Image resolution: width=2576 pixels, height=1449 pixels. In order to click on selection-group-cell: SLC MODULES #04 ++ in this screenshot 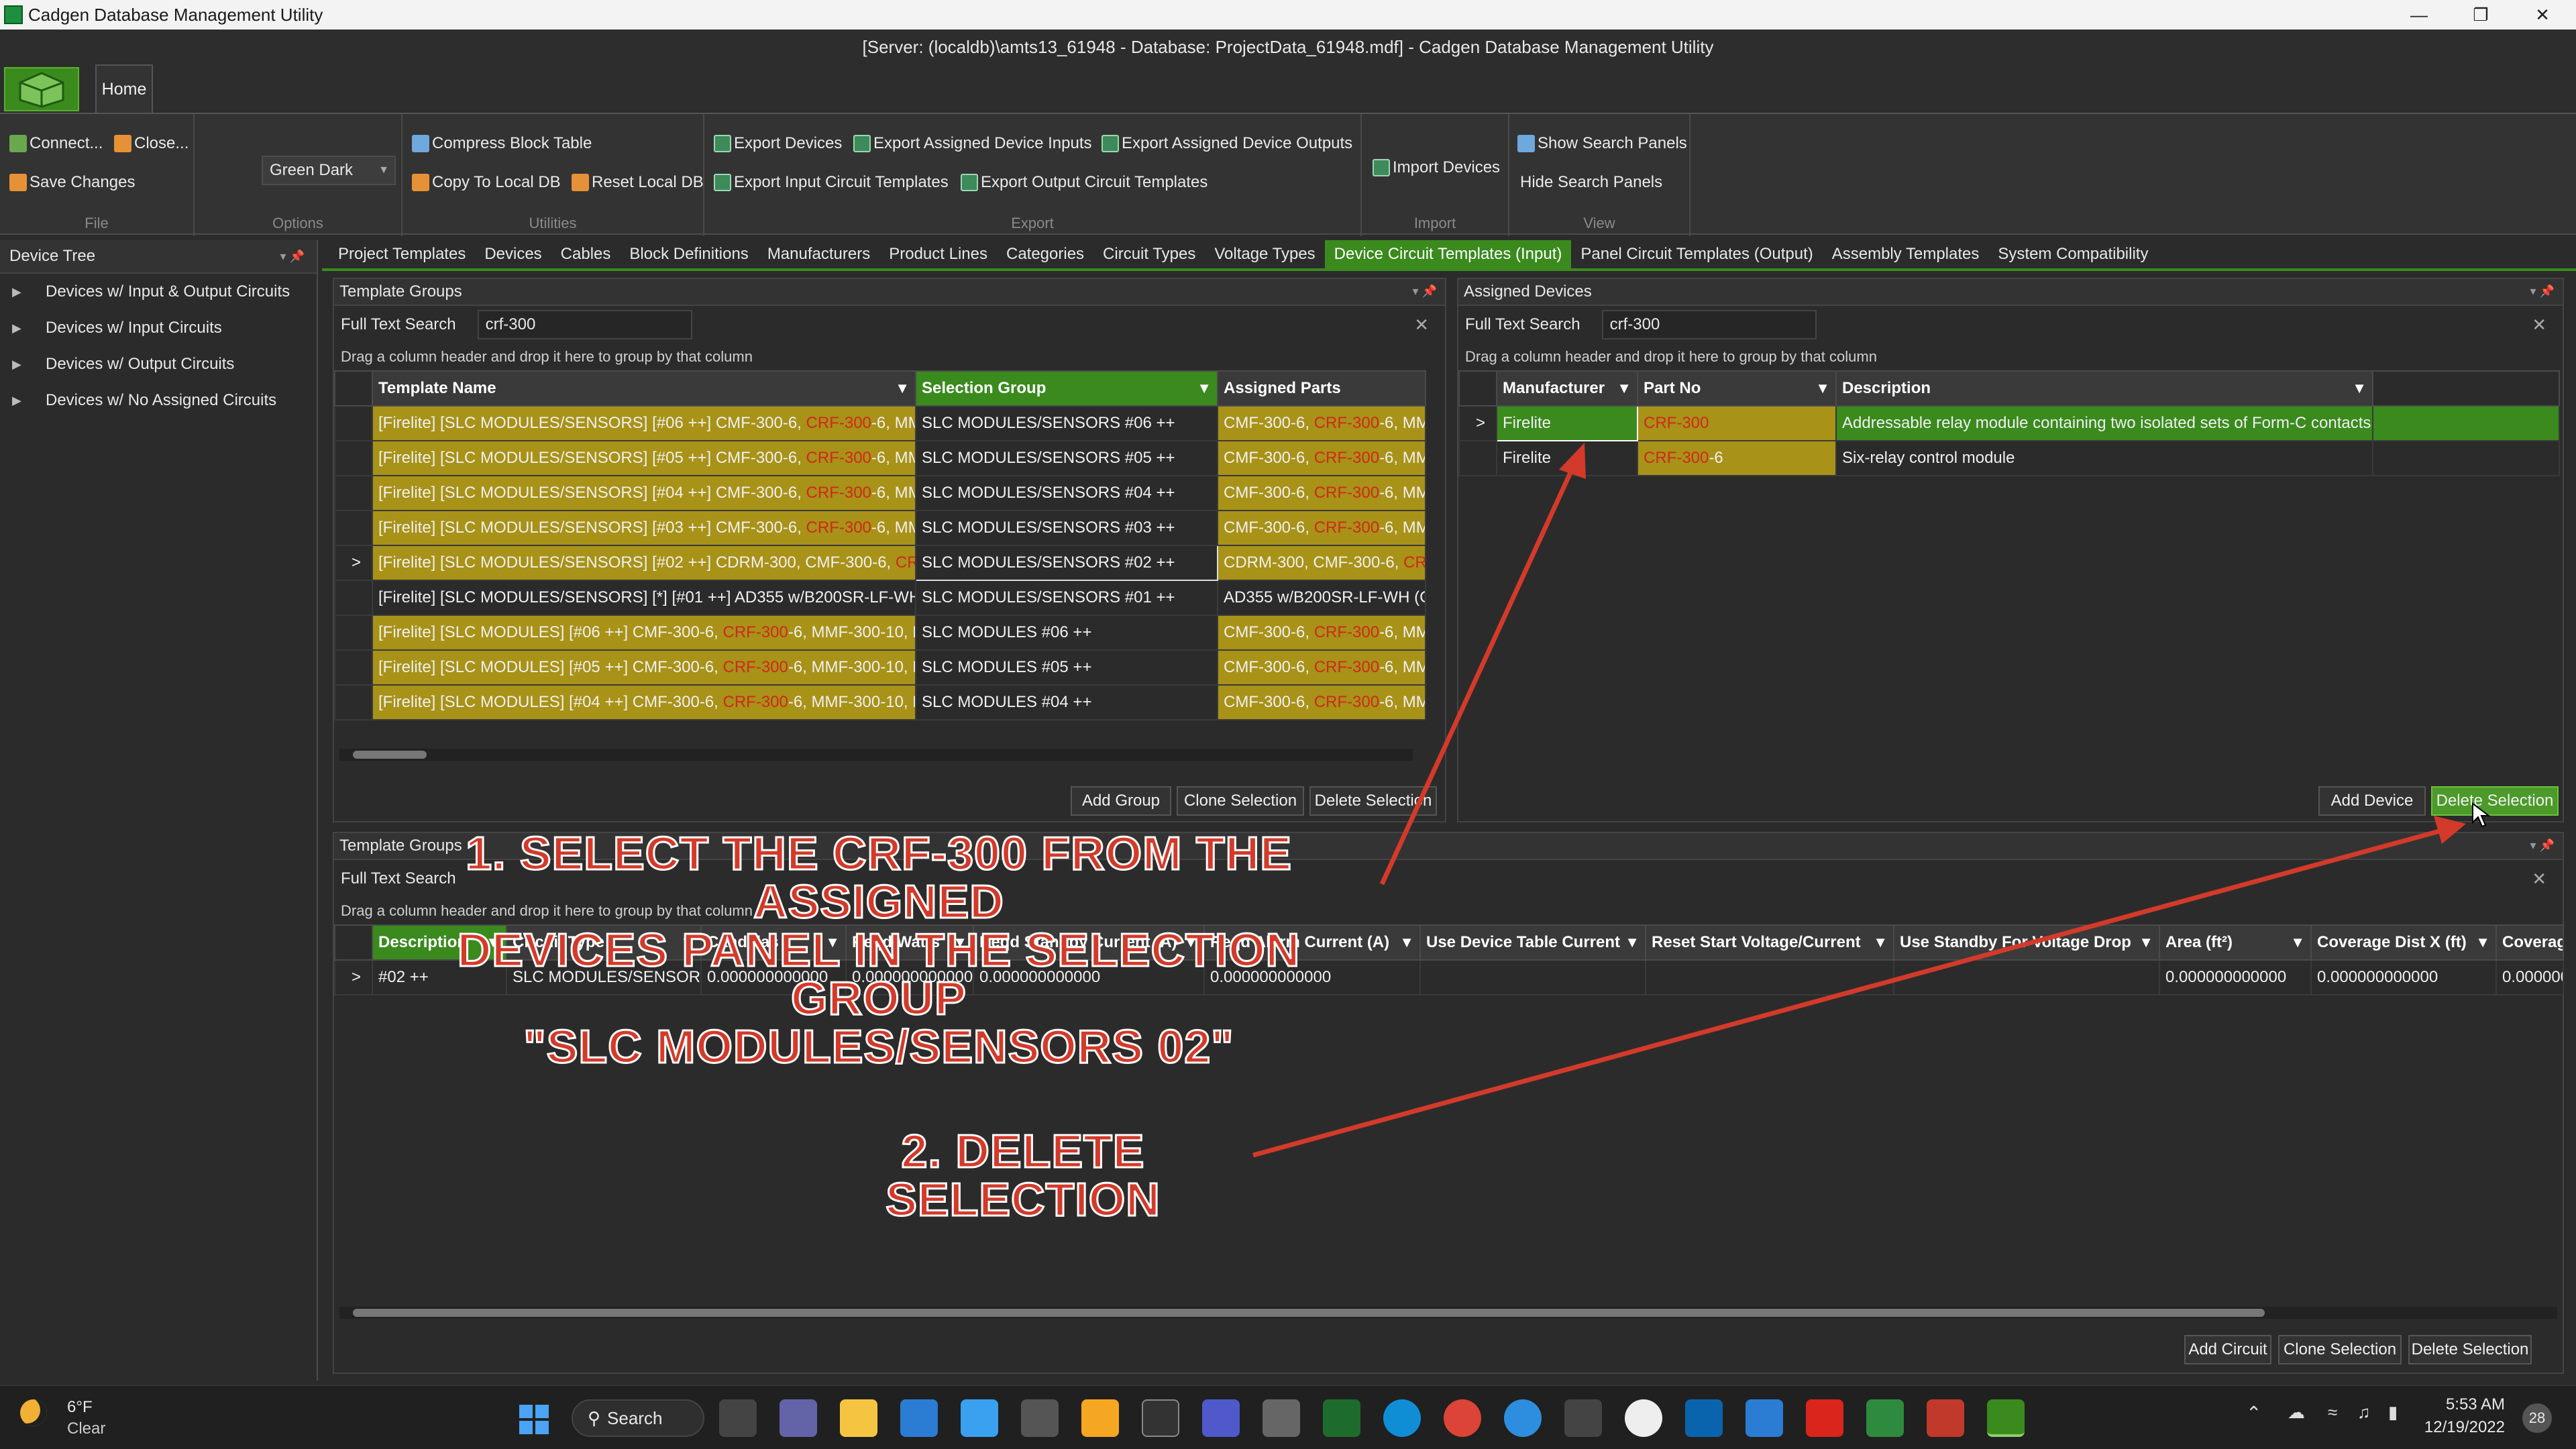, I will do `click(1066, 702)`.